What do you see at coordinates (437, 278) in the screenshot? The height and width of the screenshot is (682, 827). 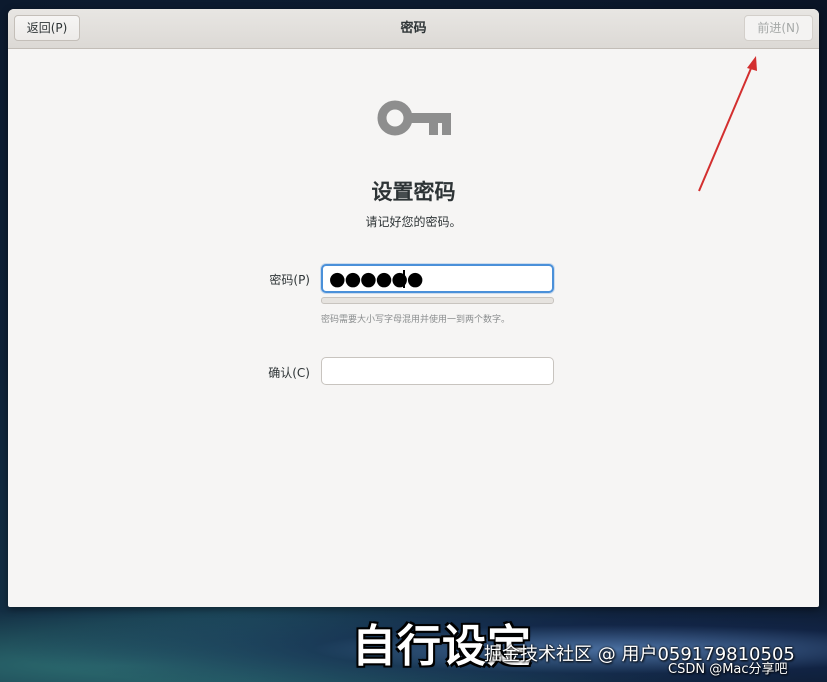 I see `password-input: ●●●●●●` at bounding box center [437, 278].